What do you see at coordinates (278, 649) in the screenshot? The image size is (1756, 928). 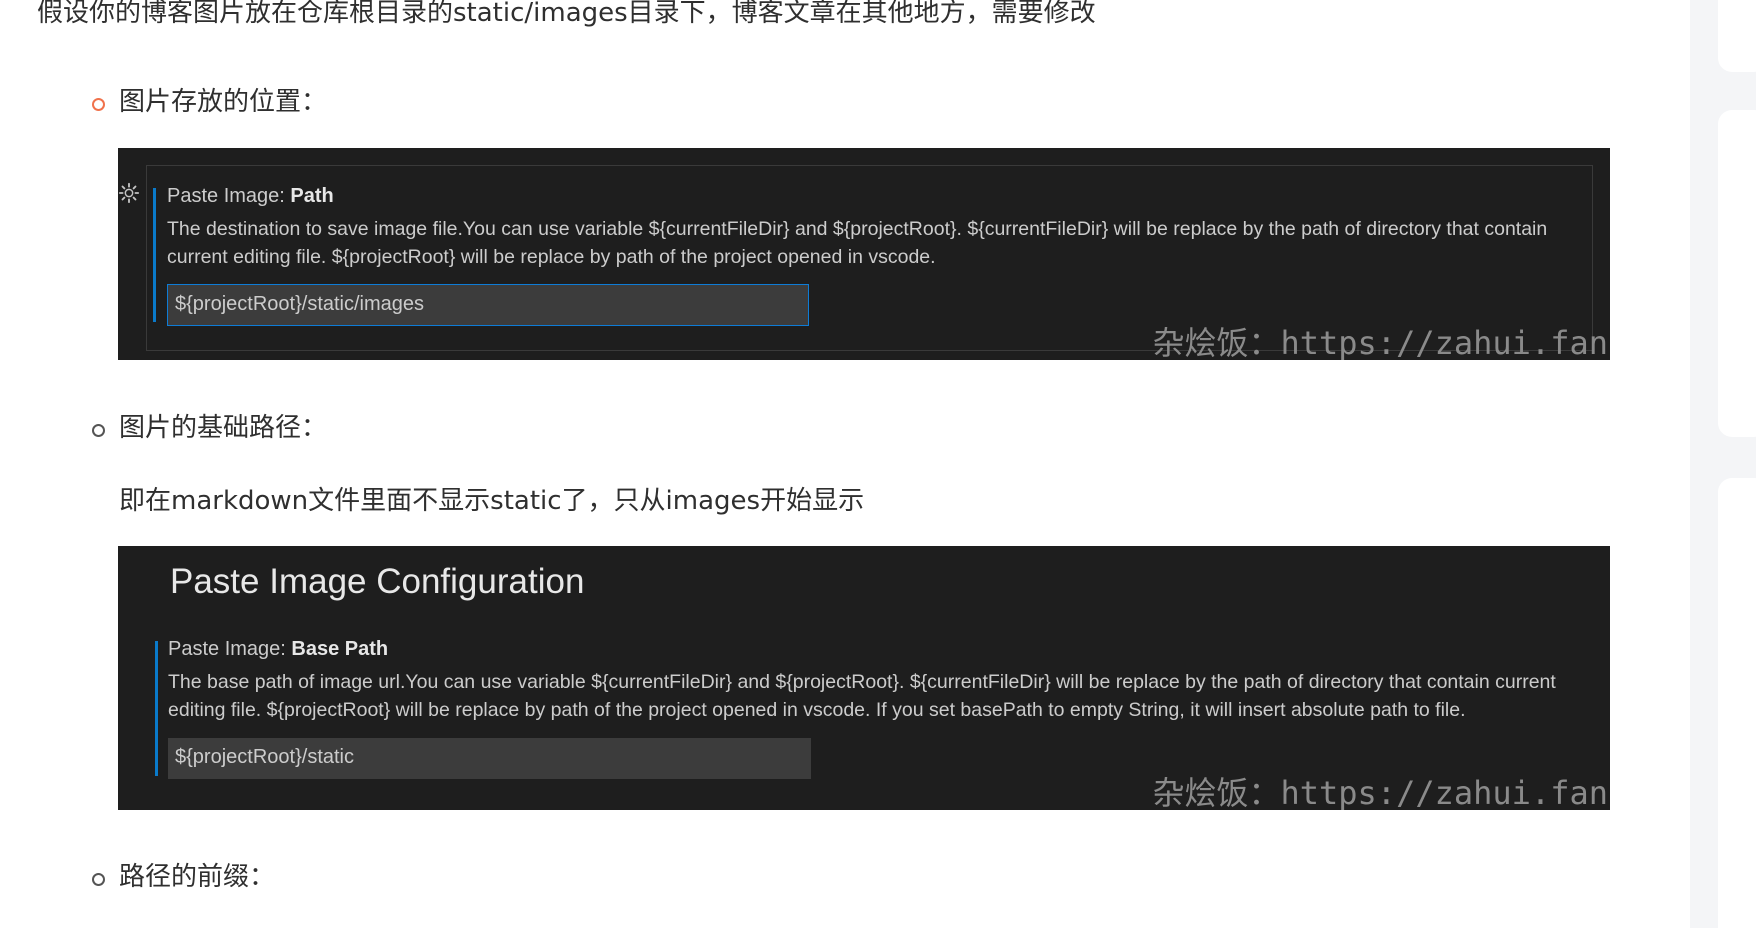 I see `setting-title: Paste Image: Base Path` at bounding box center [278, 649].